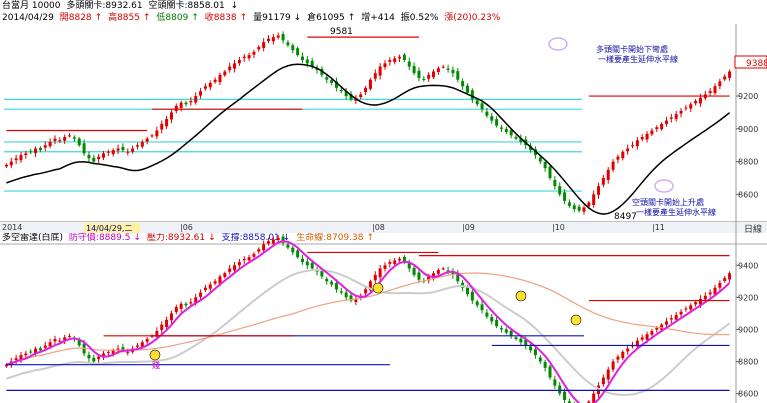 This screenshot has width=767, height=403. I want to click on bottom-note-line1: 空頭關卡開始上升處, so click(668, 202).